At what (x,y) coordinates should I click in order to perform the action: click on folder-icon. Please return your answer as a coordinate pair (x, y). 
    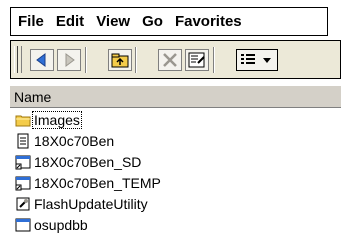
    Looking at the image, I should click on (23, 120).